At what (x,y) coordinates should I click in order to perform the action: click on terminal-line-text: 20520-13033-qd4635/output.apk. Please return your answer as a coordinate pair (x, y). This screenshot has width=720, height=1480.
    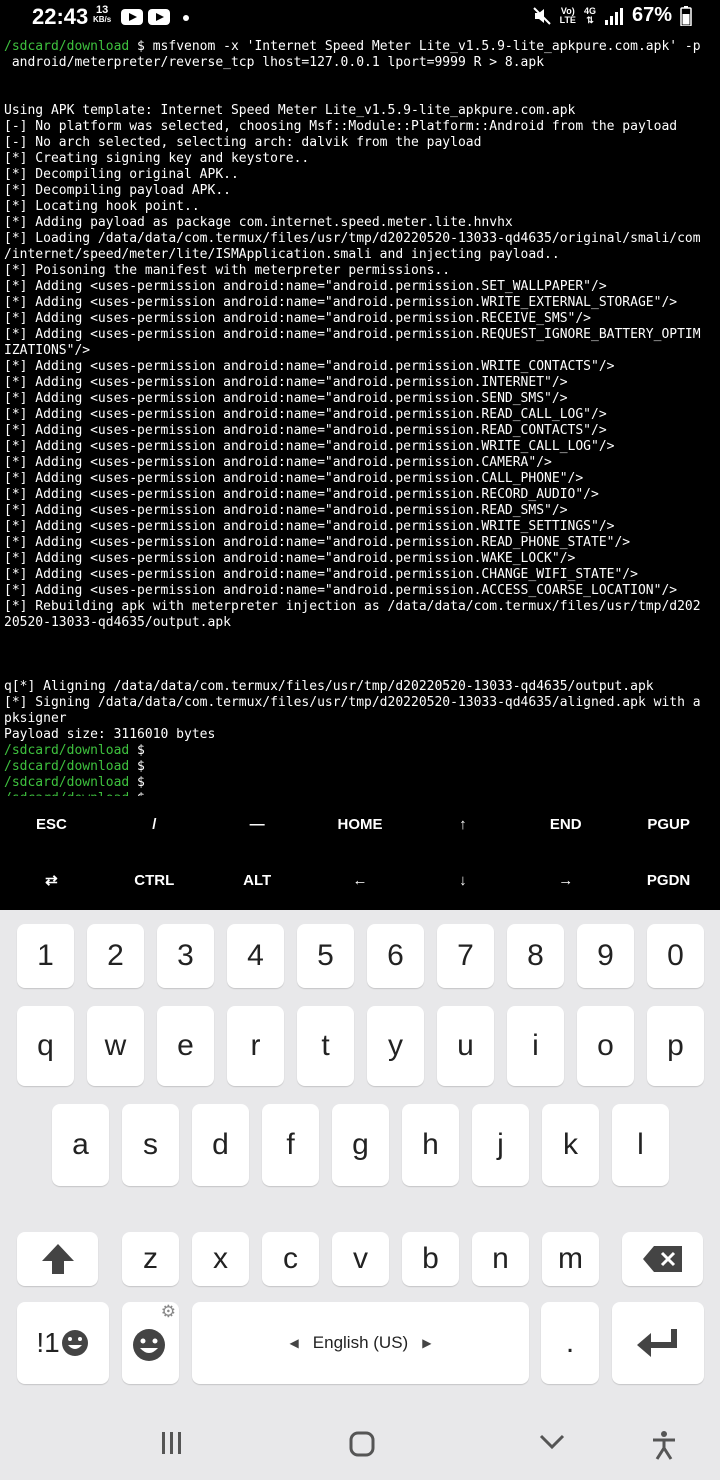
    Looking at the image, I should click on (117, 622).